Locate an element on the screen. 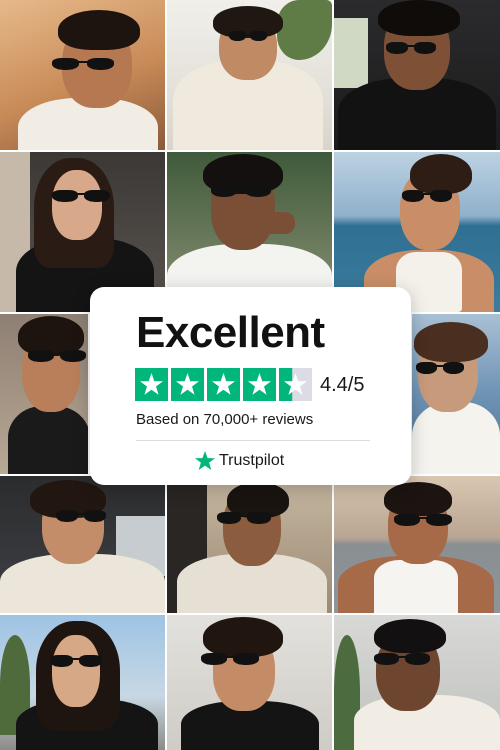  trustpilot-star-icon is located at coordinates (205, 460).